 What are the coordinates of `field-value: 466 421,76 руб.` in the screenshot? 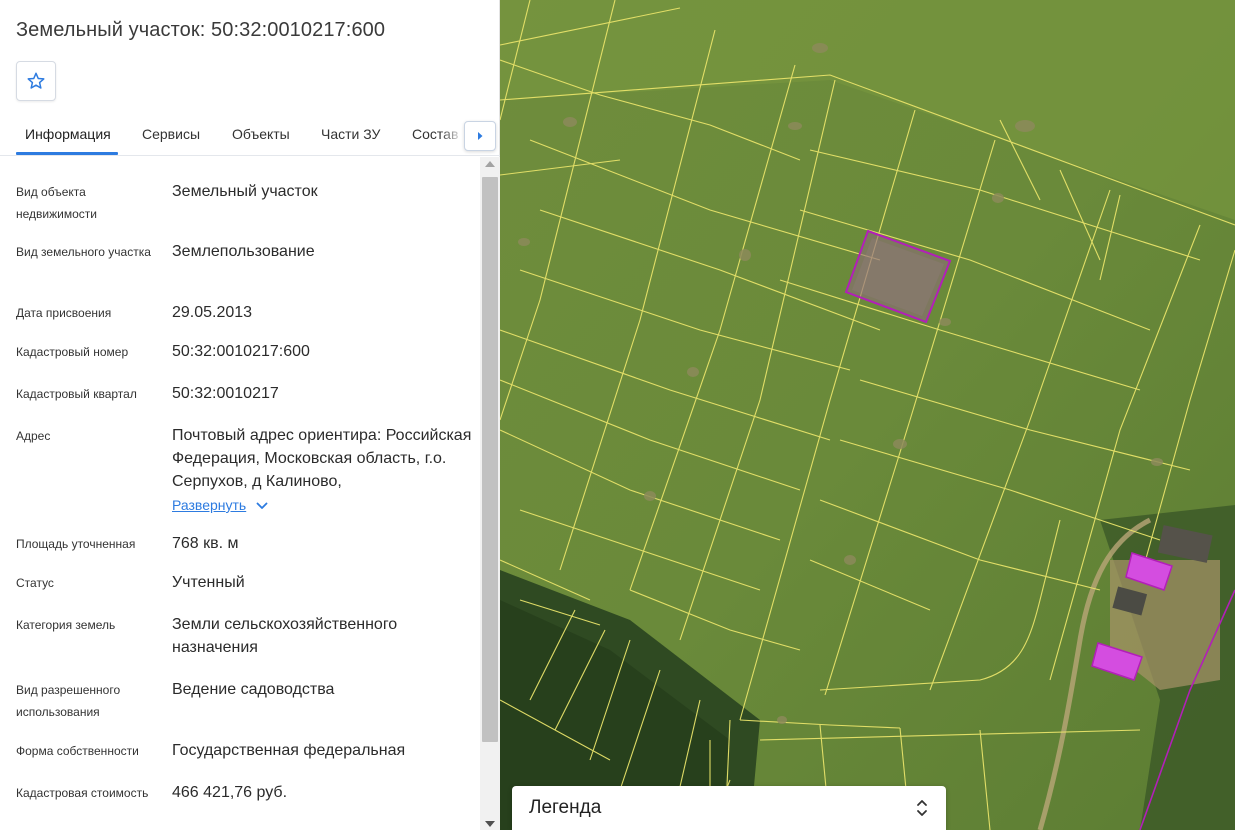 It's located at (230, 792).